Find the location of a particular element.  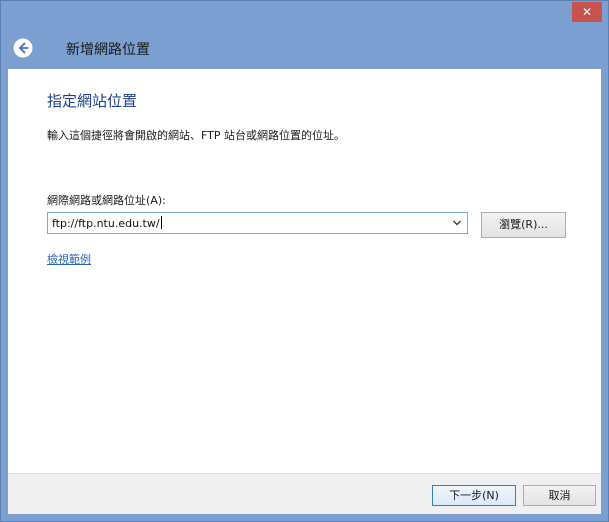

next-button: 下一步(N) is located at coordinates (474, 495).